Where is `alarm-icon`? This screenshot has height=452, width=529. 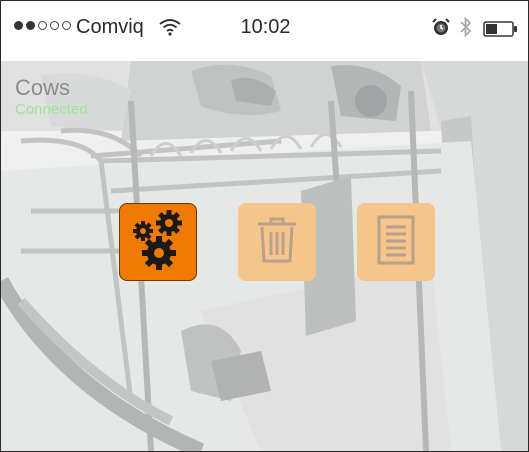
alarm-icon is located at coordinates (441, 29).